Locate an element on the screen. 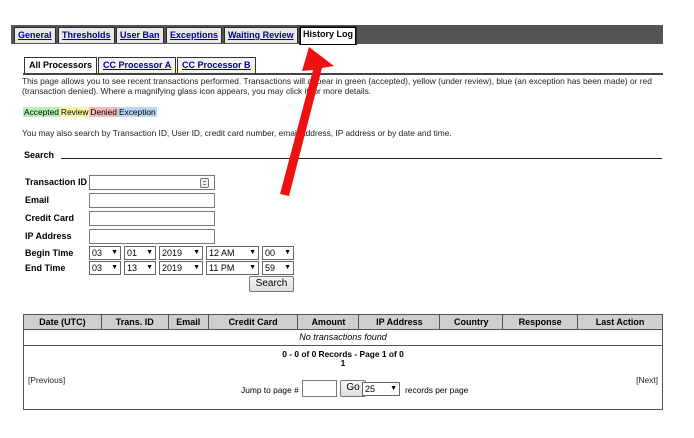  end-minute-select: 59 ▼ is located at coordinates (278, 268).